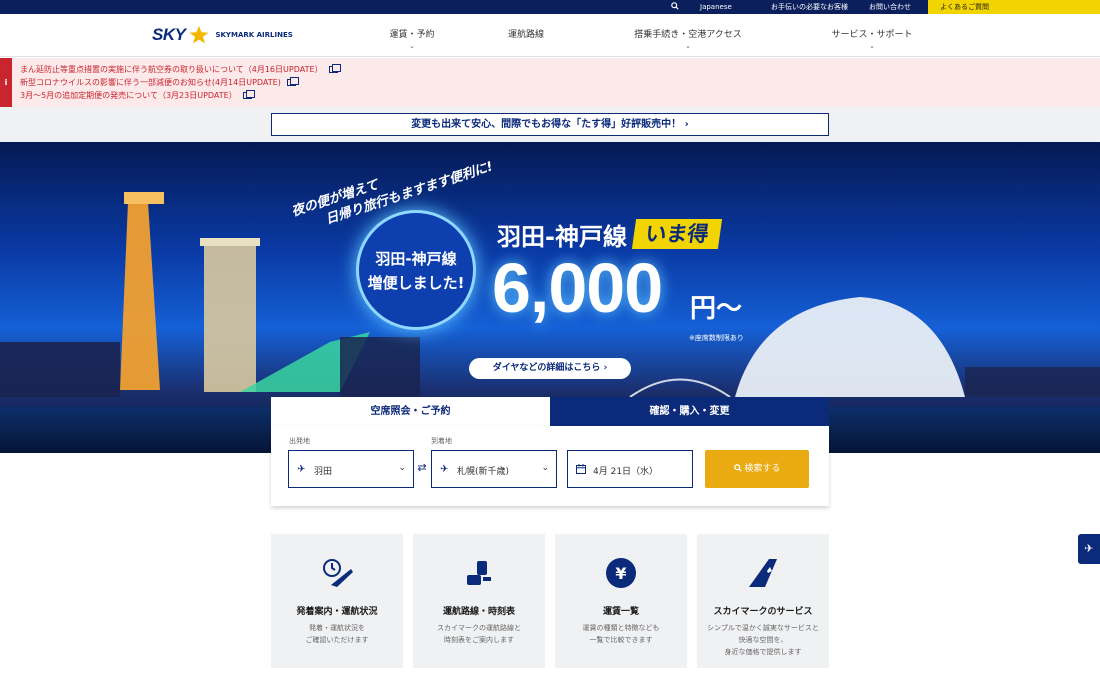  What do you see at coordinates (337, 612) in the screenshot?
I see `card-title: 発着案内・運航状況` at bounding box center [337, 612].